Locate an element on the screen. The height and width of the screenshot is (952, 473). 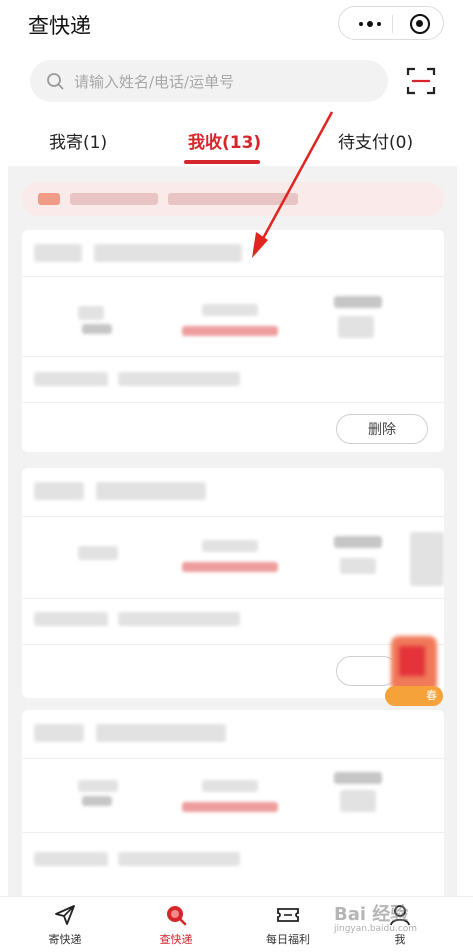
side-blurred is located at coordinates (427, 559).